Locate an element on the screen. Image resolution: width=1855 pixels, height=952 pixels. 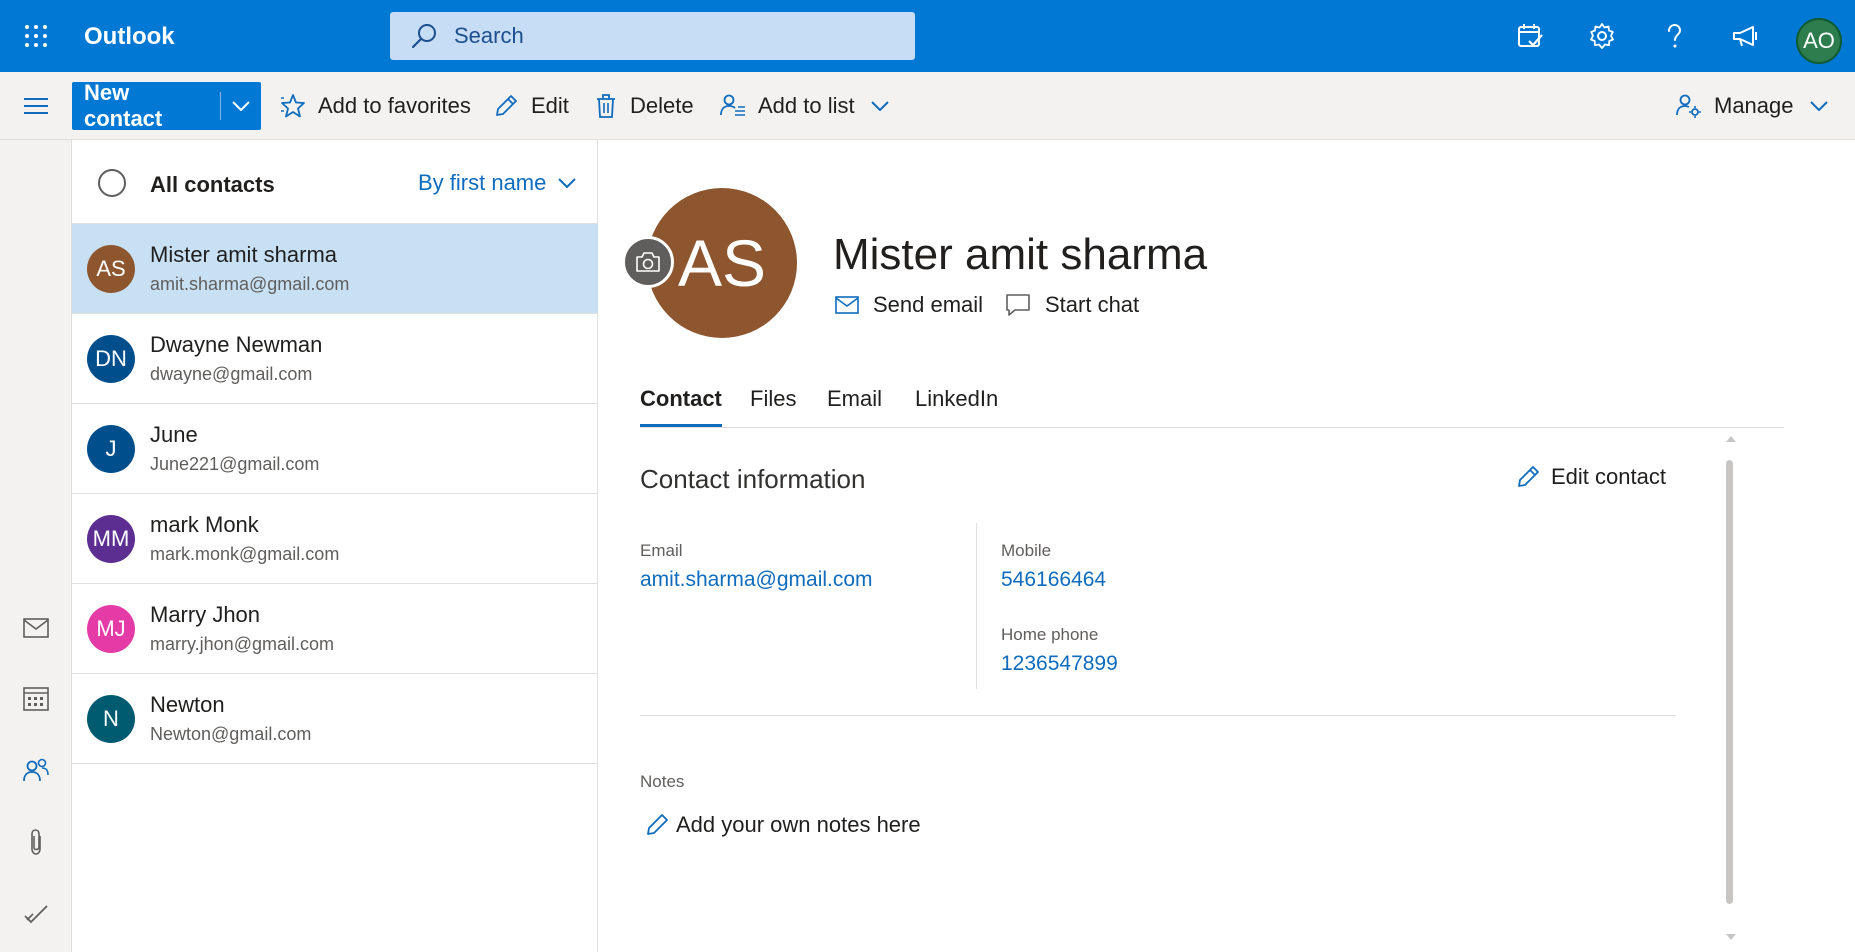
todo-icon is located at coordinates (36, 914).